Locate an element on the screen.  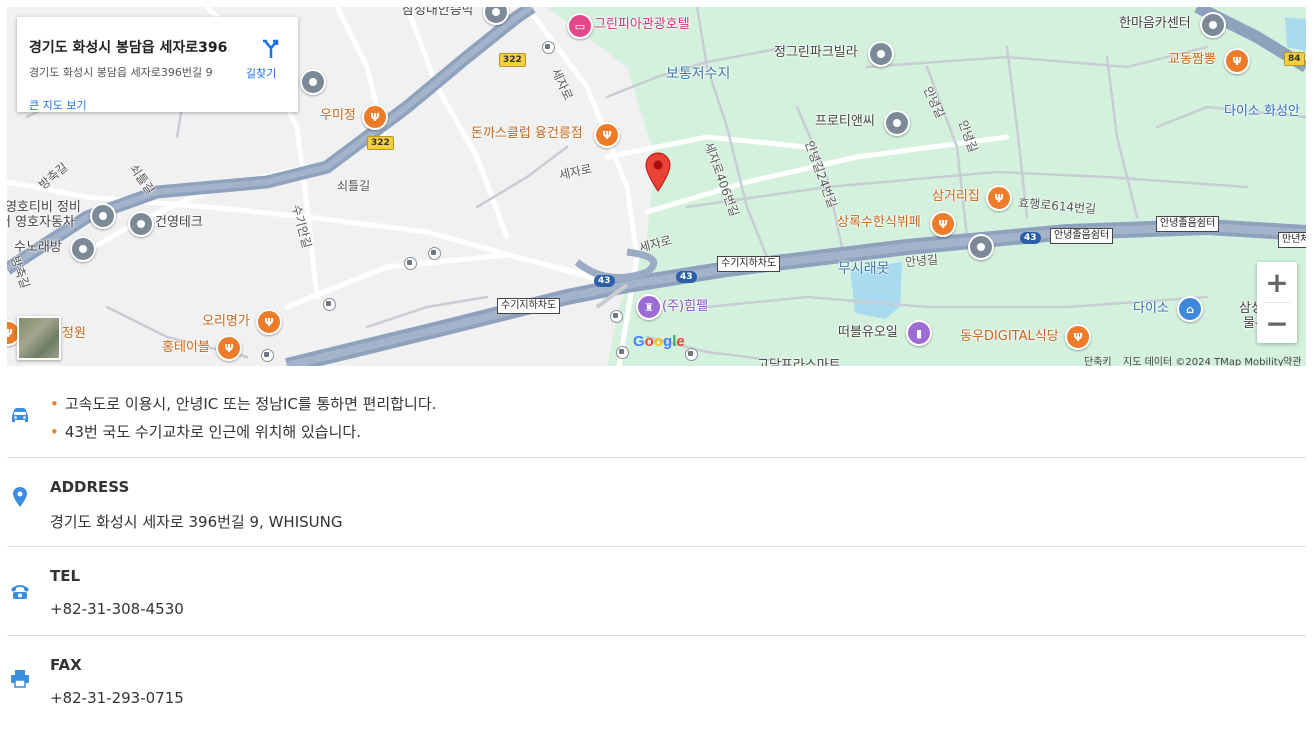
satellite-toggle-button is located at coordinates (39, 338).